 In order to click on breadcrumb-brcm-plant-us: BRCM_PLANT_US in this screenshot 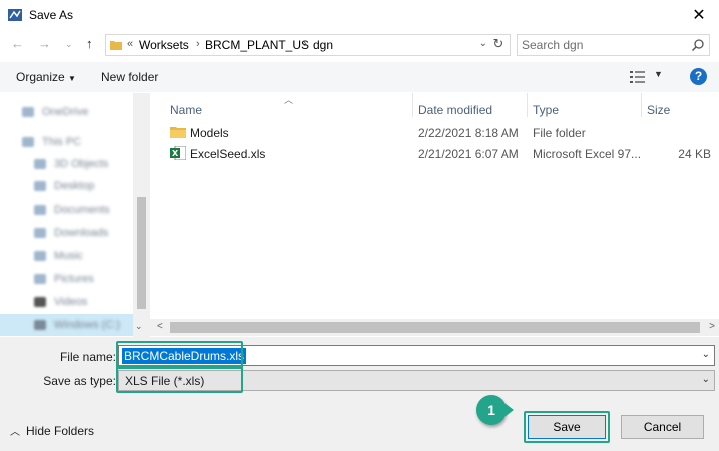, I will do `click(257, 45)`.